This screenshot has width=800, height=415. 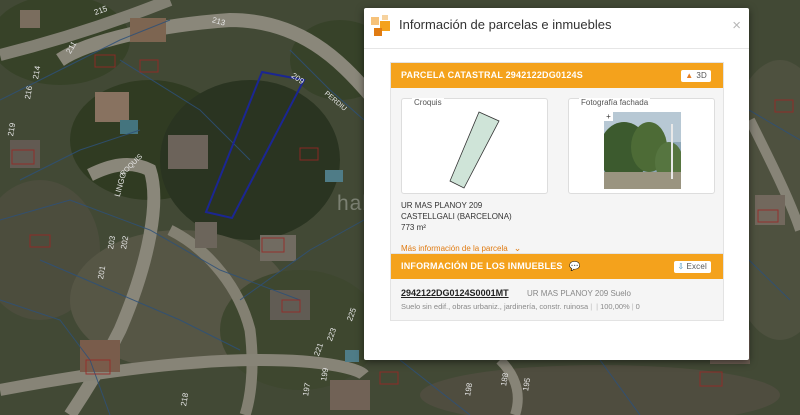 I want to click on parcel-header: PARCELA CATASTRAL 2942122DG0124S ▲ 3D, so click(x=557, y=75).